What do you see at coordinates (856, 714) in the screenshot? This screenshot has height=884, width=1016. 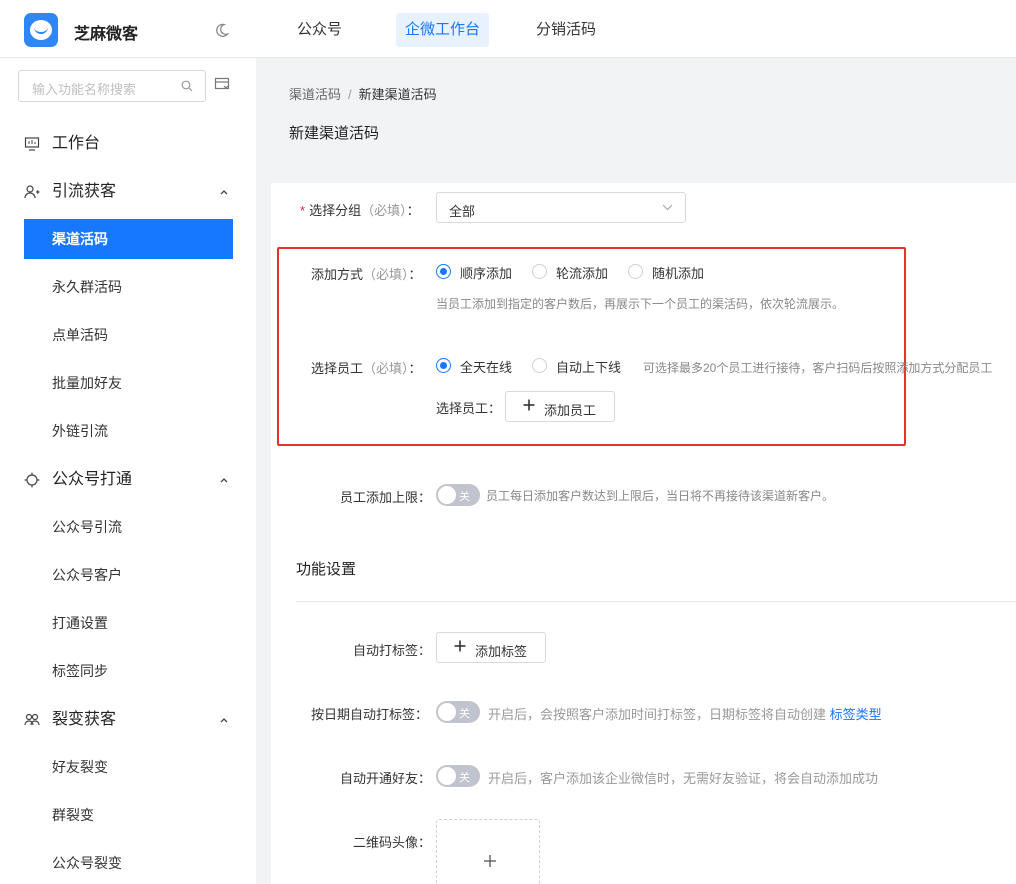 I see `tag-type-link: 标签类型` at bounding box center [856, 714].